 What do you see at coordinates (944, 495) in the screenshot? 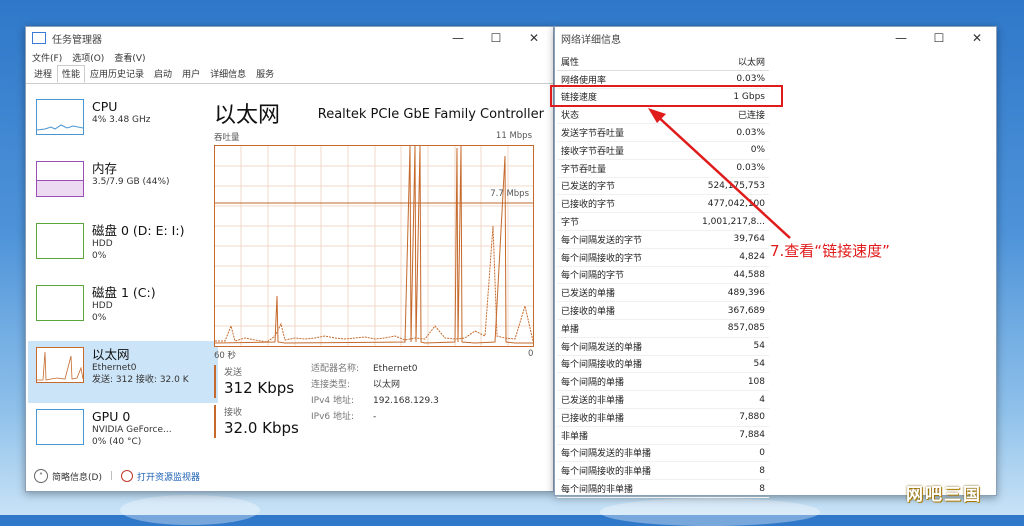
I see `watermark-logo: 网吧三国` at bounding box center [944, 495].